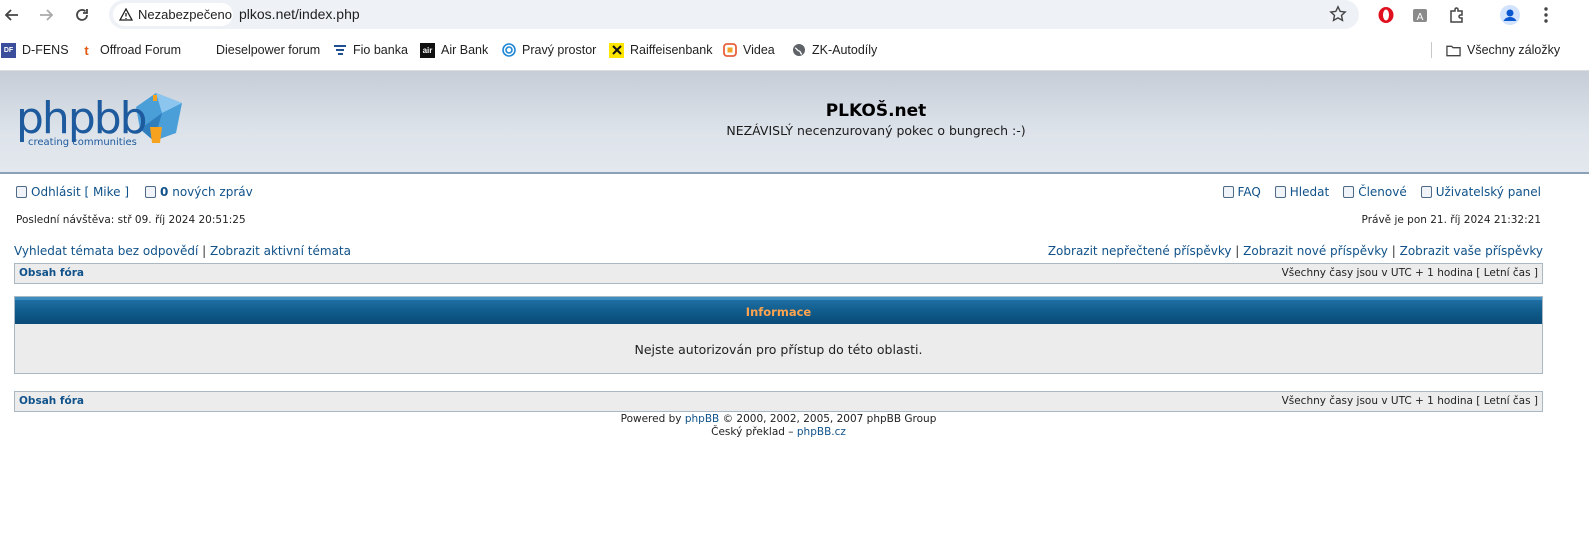 Image resolution: width=1589 pixels, height=559 pixels. Describe the element at coordinates (829, 419) in the screenshot. I see `copyright-text: © 2000, 2002, 2005, 2007 phpBB Group` at that location.